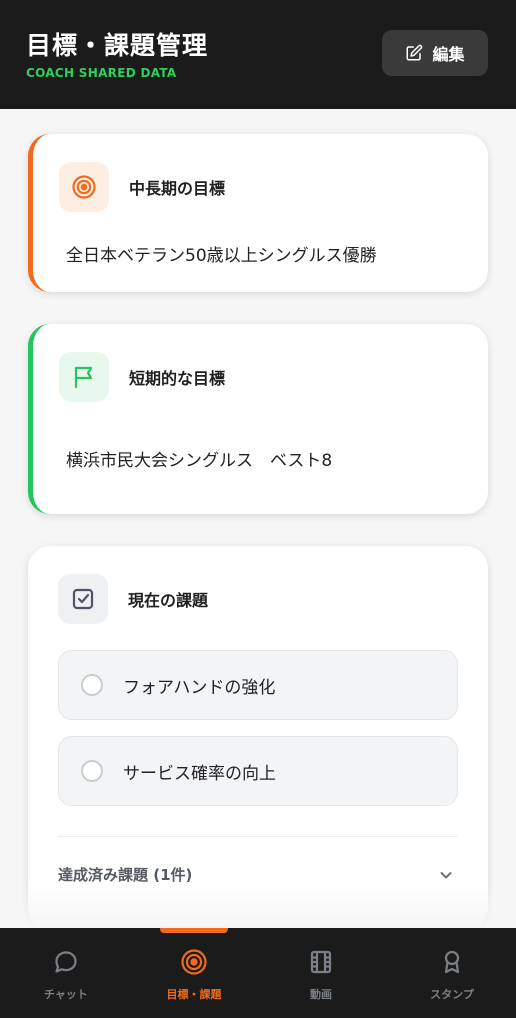 The image size is (516, 1018). I want to click on nav-label-goals: 目標・課題, so click(194, 994).